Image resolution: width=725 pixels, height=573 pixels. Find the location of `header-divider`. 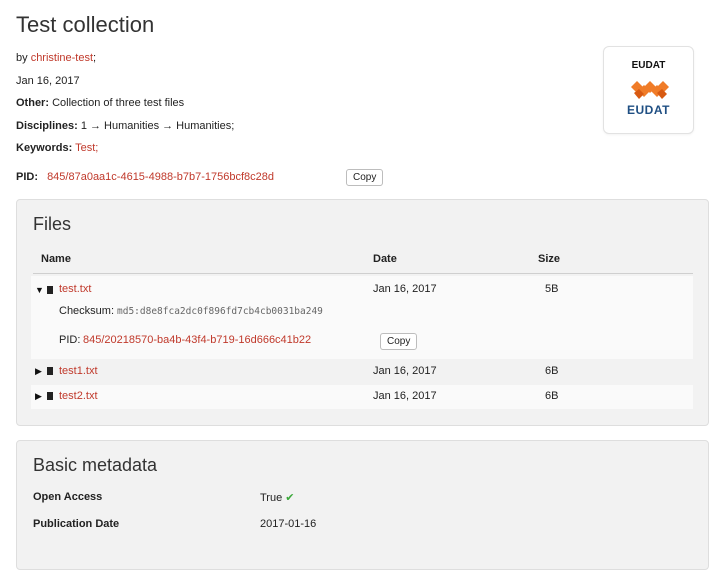

header-divider is located at coordinates (363, 273).